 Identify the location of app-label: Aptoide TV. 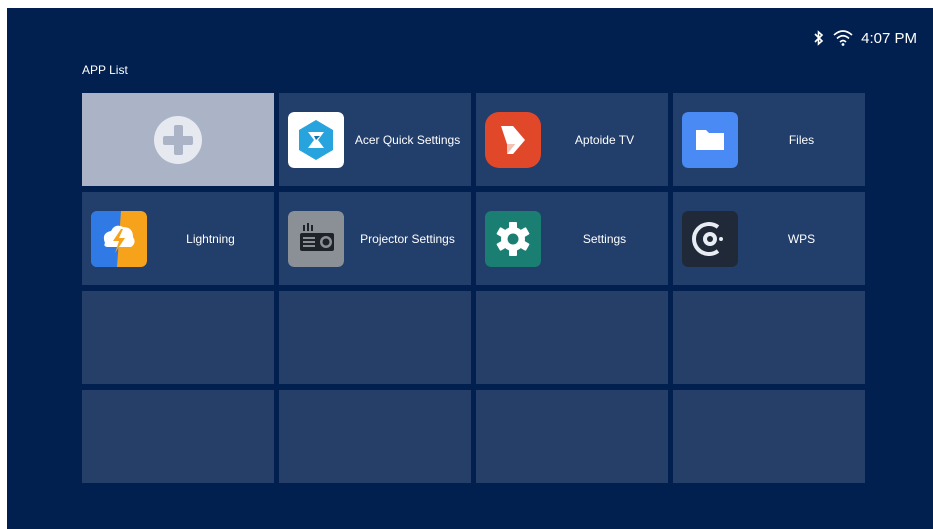
(604, 139).